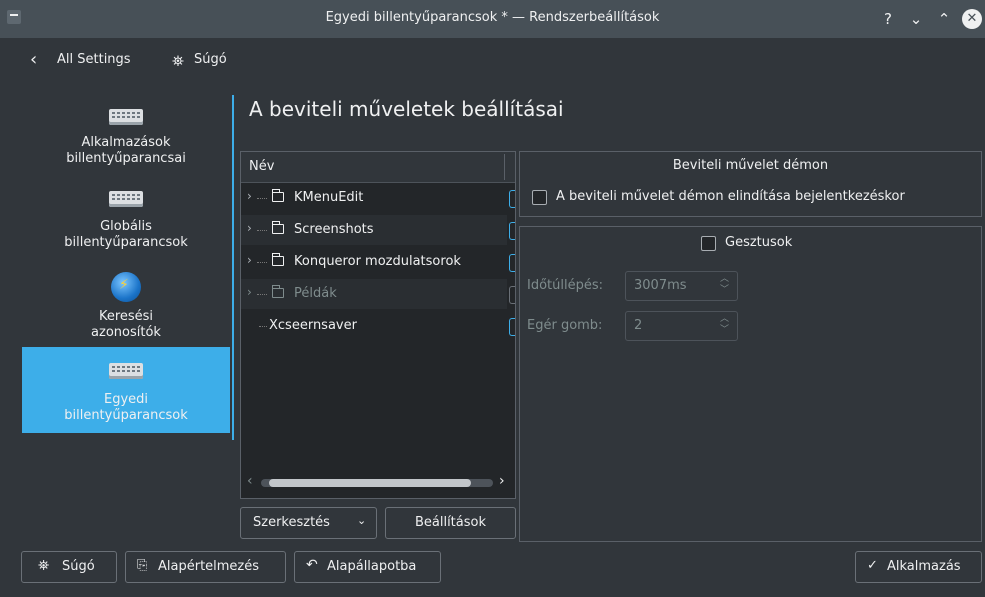  I want to click on mouse-button-value: 2, so click(638, 325).